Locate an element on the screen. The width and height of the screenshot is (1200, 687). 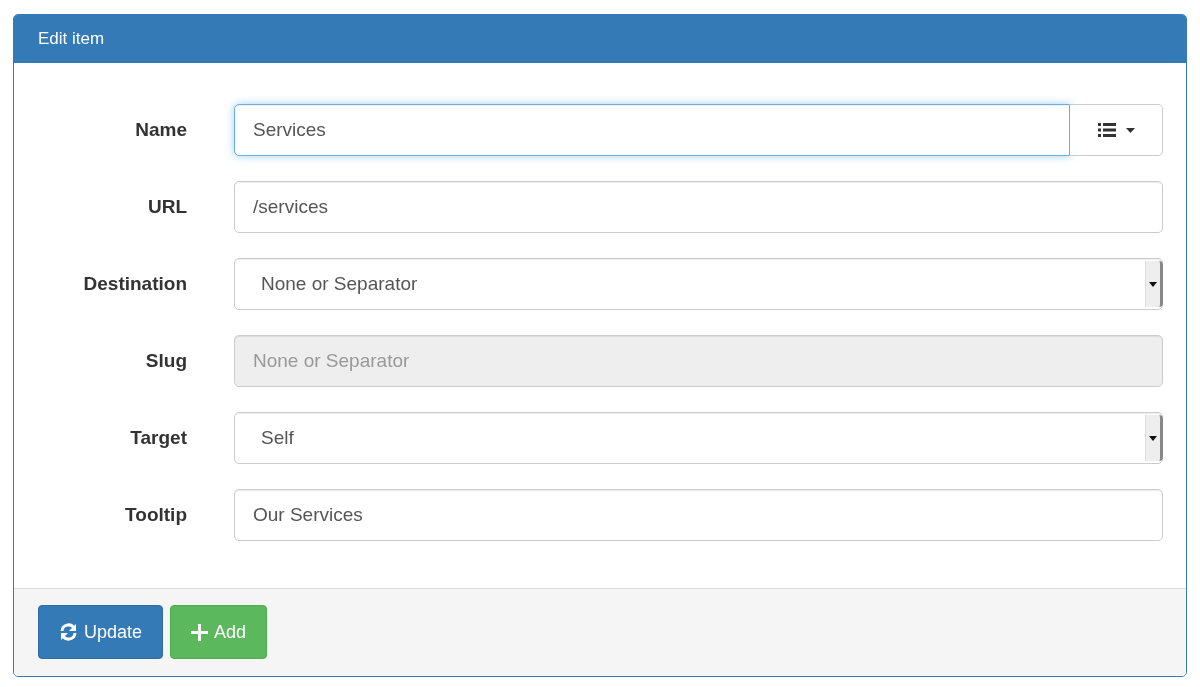
refresh-icon is located at coordinates (68, 632).